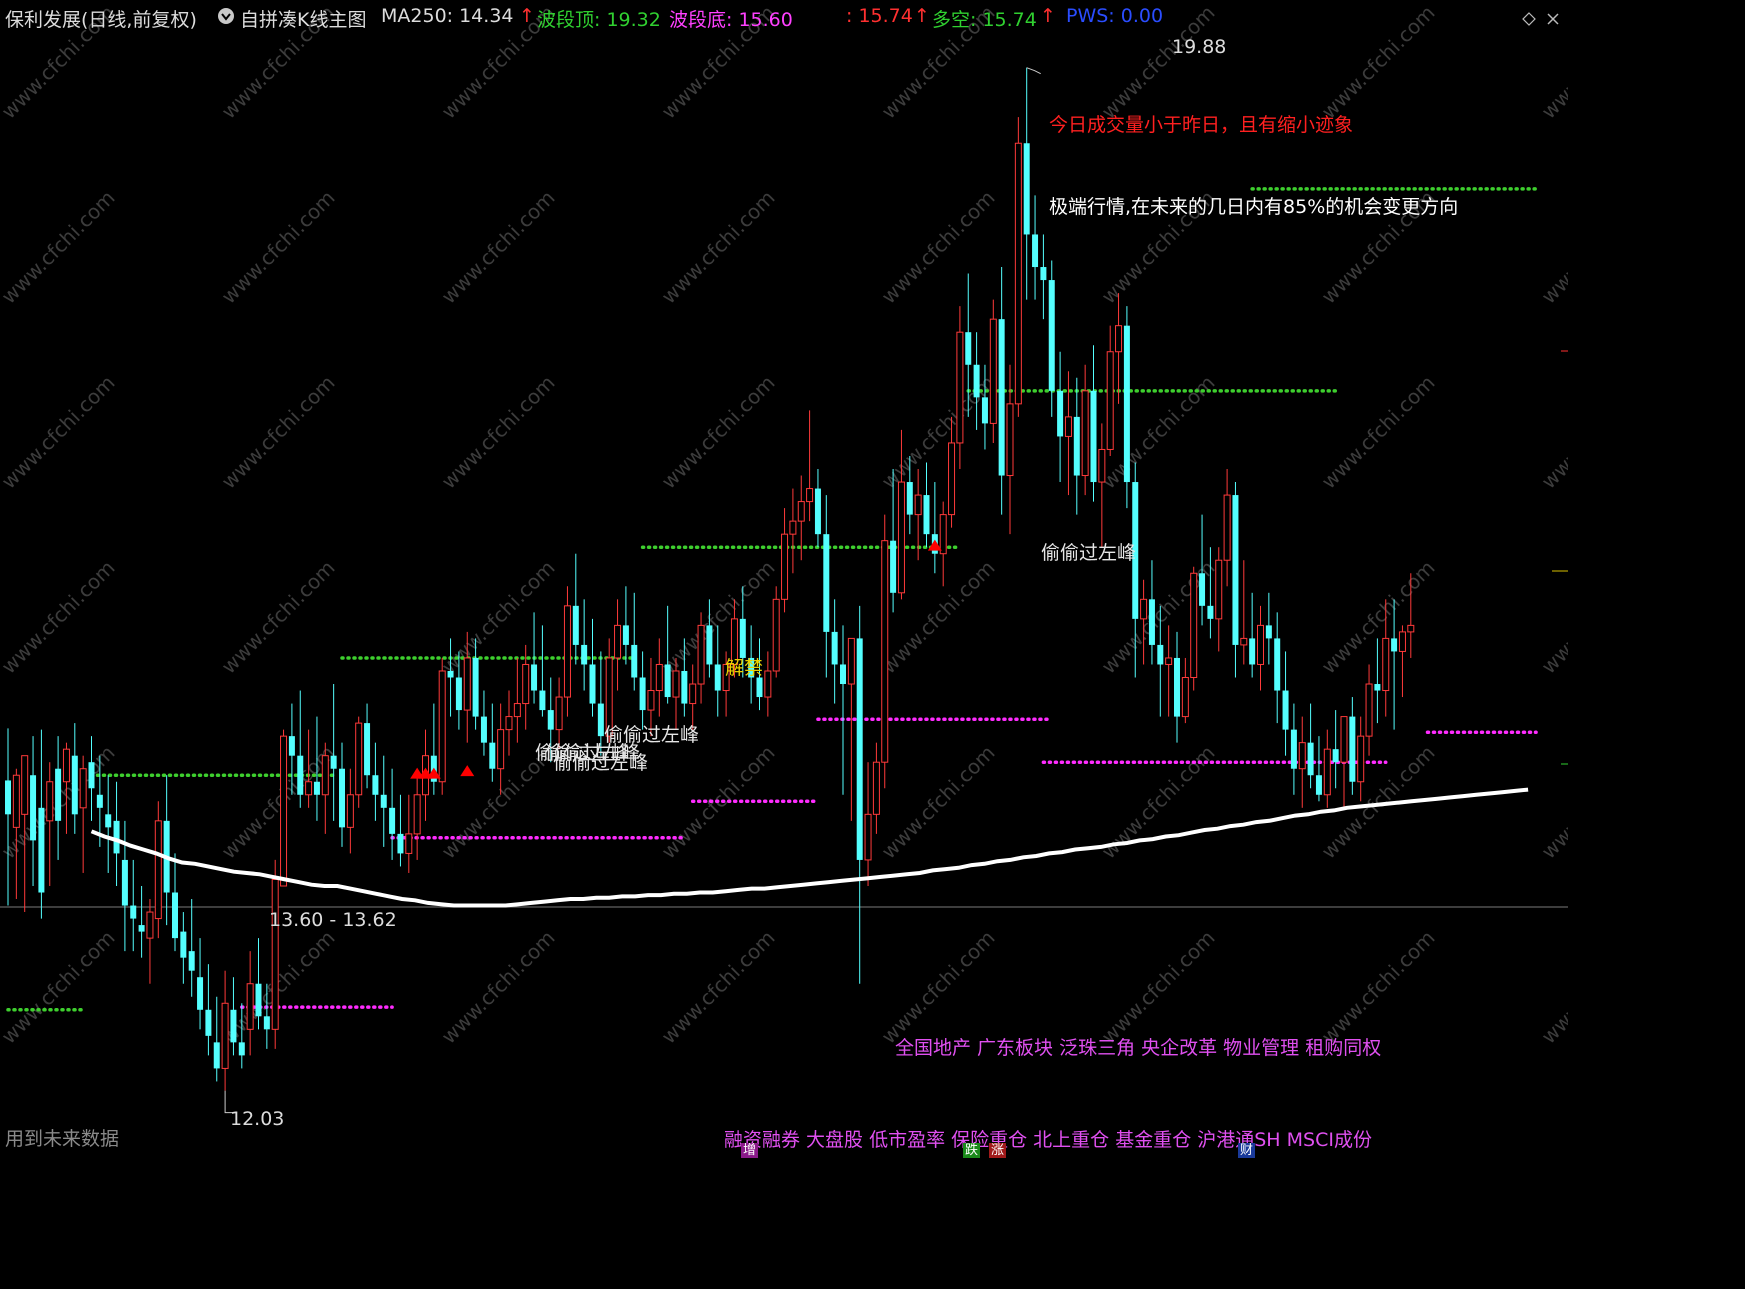  I want to click on event-badge: 跌, so click(971, 1150).